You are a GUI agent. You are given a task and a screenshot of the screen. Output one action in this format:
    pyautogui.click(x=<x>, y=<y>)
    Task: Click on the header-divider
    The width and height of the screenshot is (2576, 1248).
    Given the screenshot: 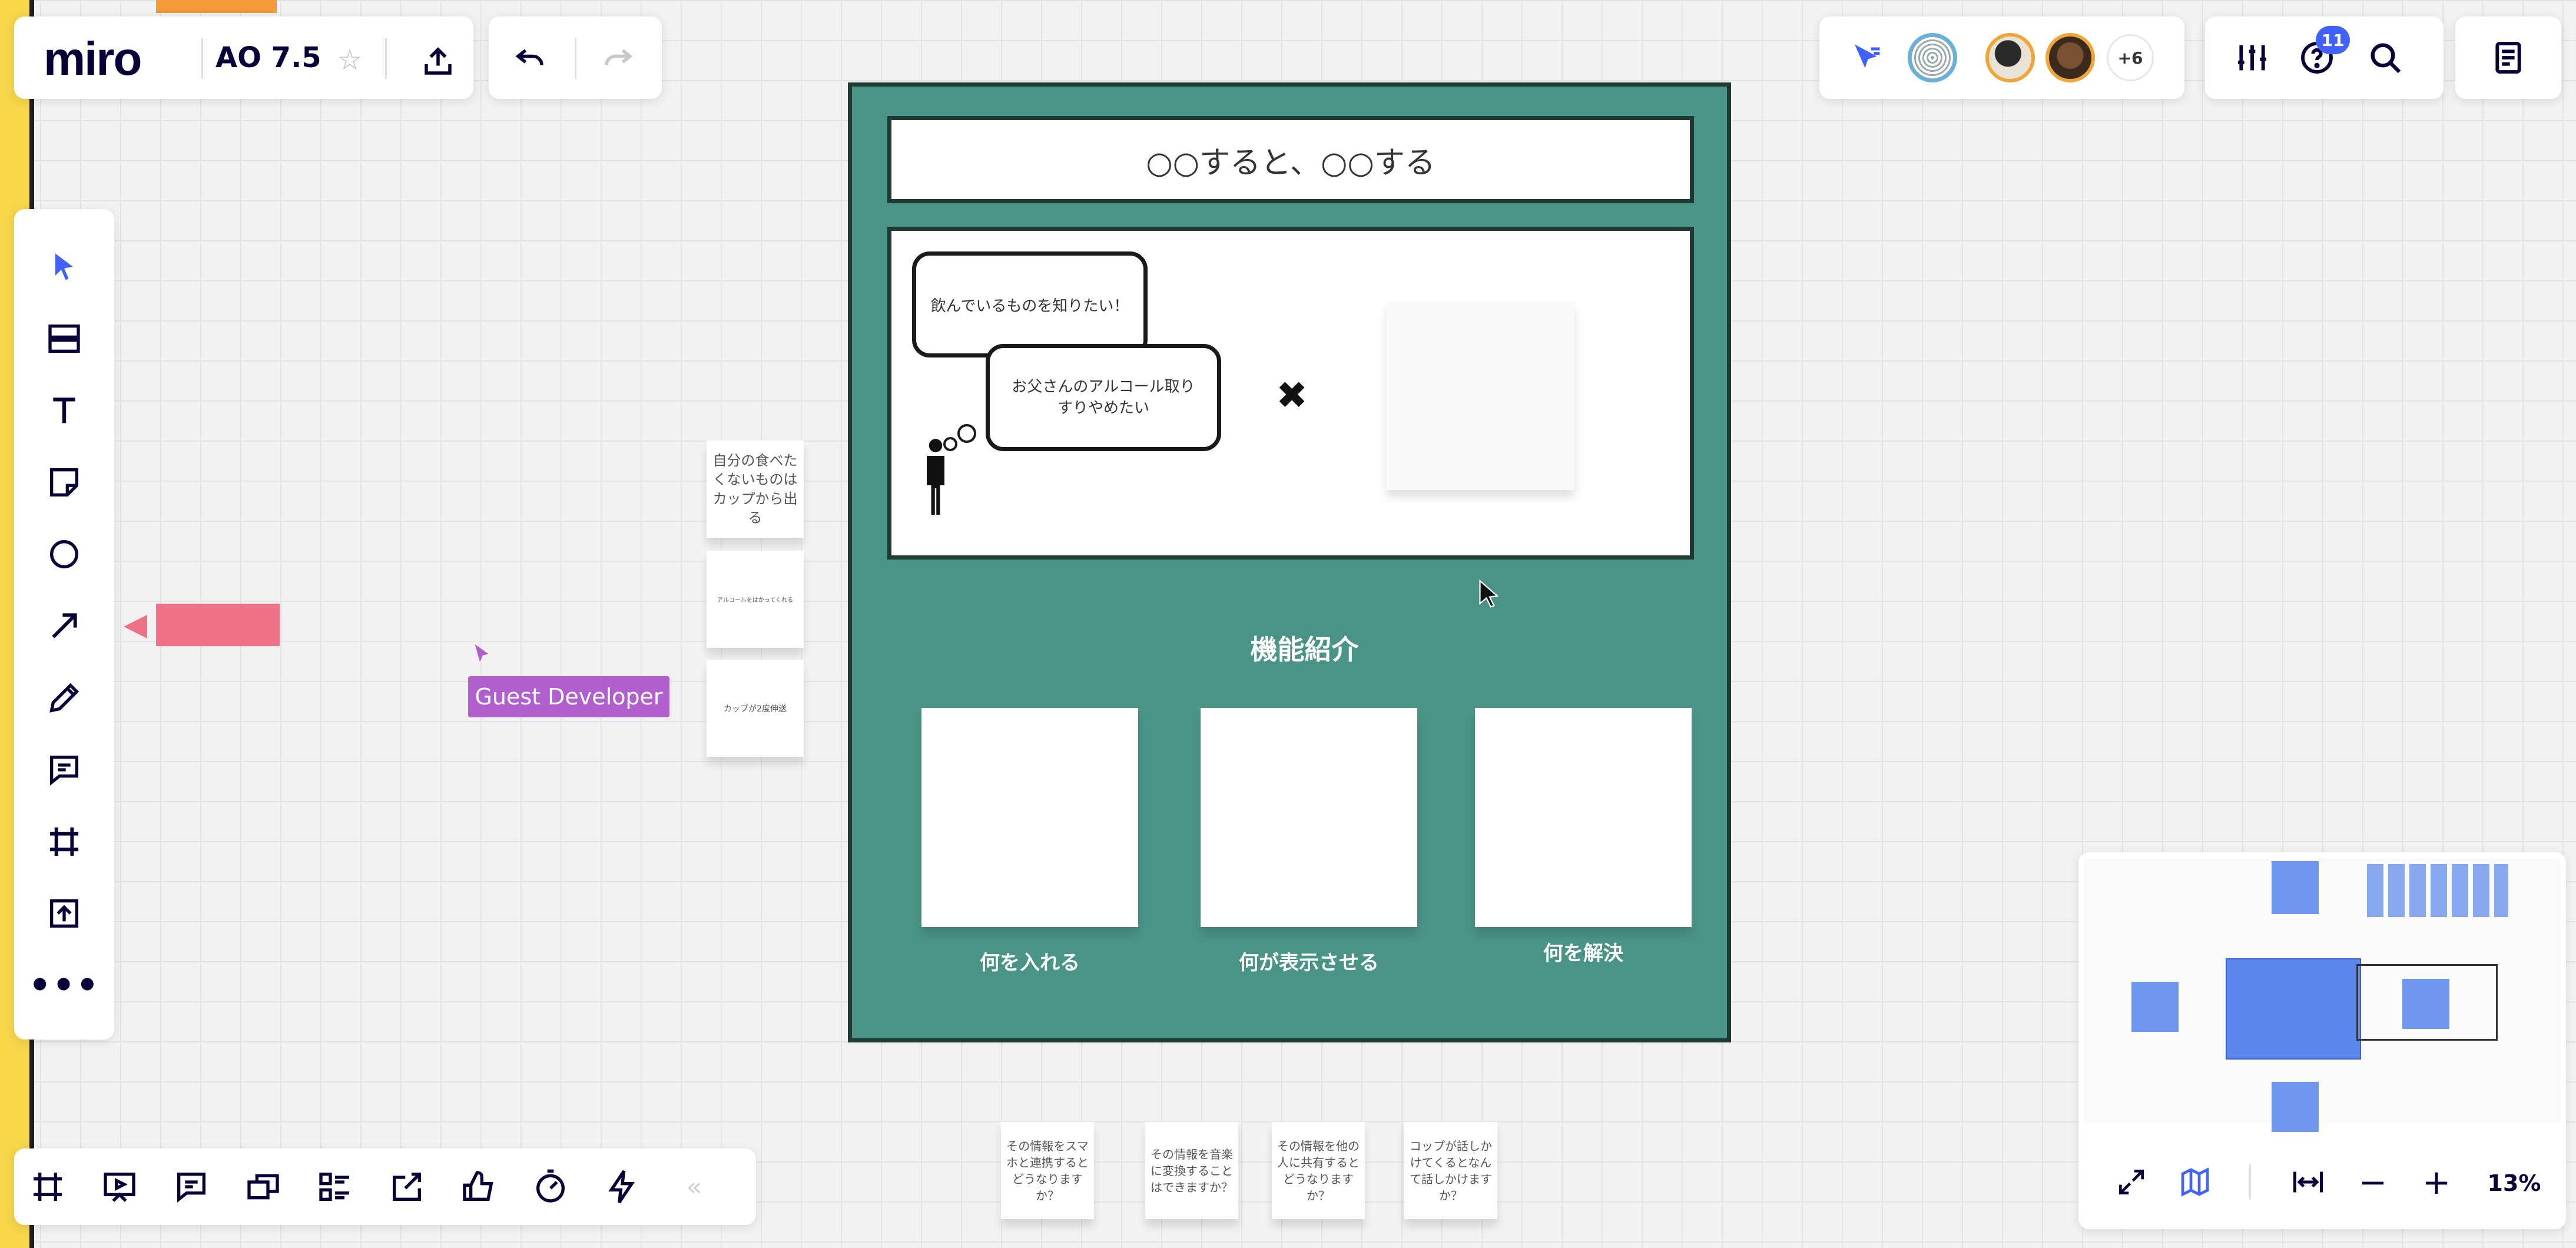 What is the action you would take?
    pyautogui.click(x=202, y=59)
    